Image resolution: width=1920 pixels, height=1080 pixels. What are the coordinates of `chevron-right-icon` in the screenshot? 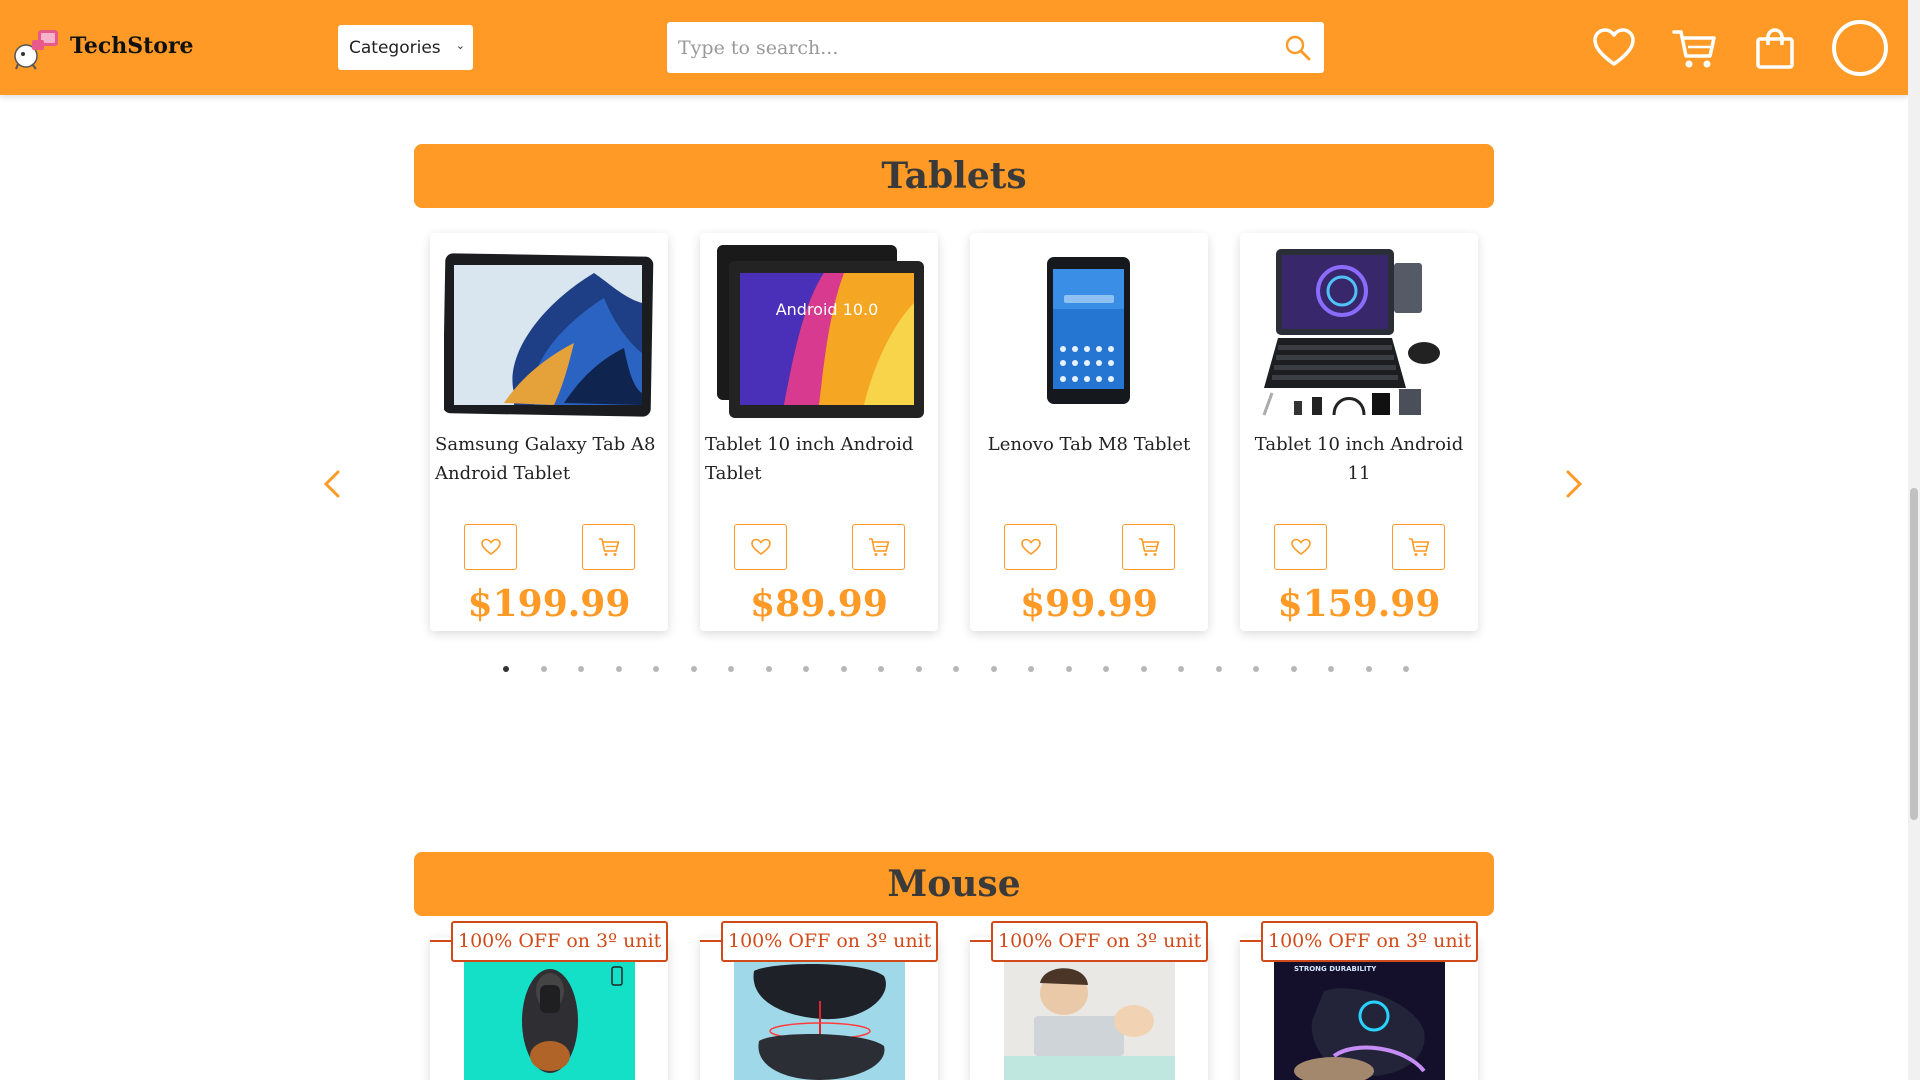 It's located at (1573, 484).